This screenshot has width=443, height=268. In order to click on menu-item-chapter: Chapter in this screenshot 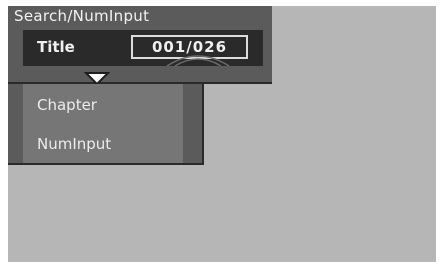, I will do `click(67, 105)`.